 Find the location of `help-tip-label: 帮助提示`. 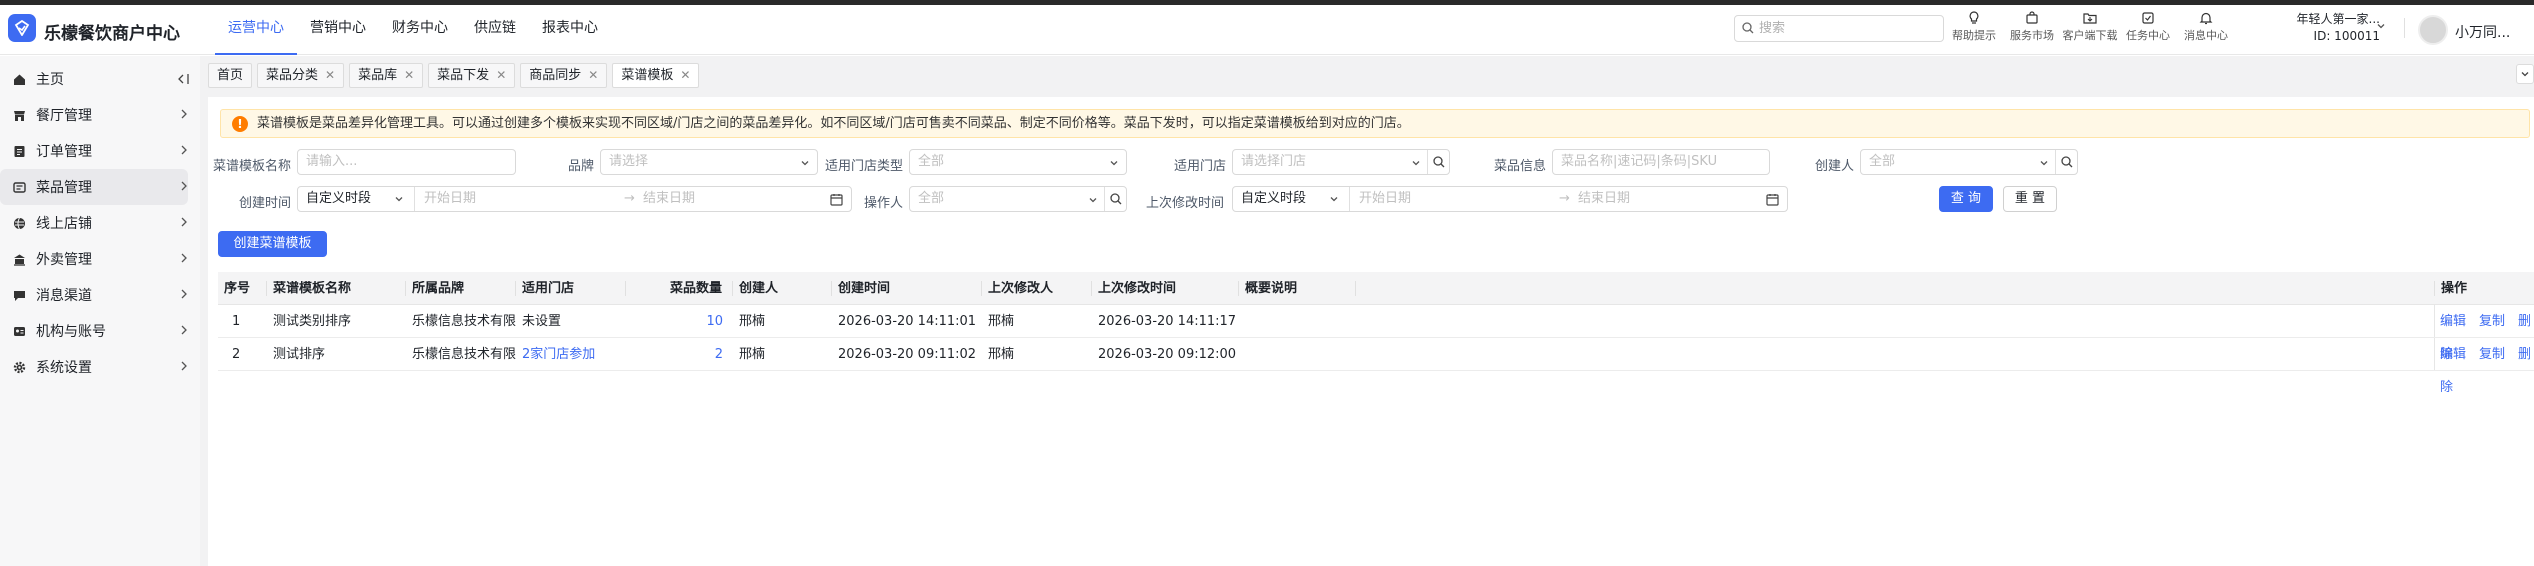

help-tip-label: 帮助提示 is located at coordinates (1974, 35).